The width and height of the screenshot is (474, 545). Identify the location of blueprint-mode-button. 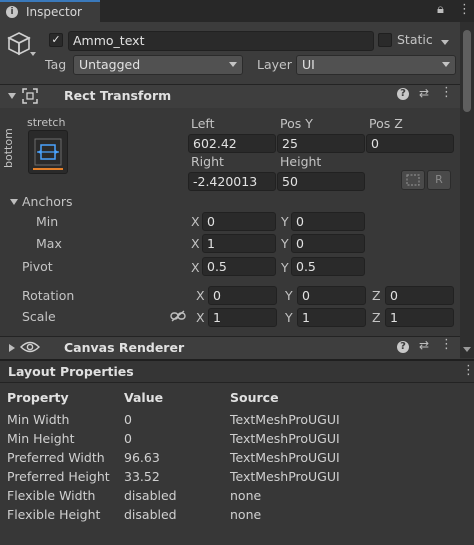
(413, 180).